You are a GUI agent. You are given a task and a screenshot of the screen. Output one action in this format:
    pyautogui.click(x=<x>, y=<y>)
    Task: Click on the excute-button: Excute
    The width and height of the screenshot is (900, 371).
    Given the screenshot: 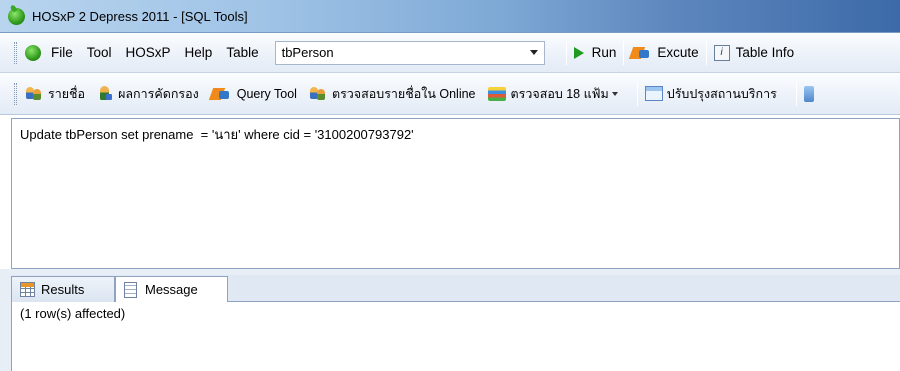 What is the action you would take?
    pyautogui.click(x=665, y=52)
    